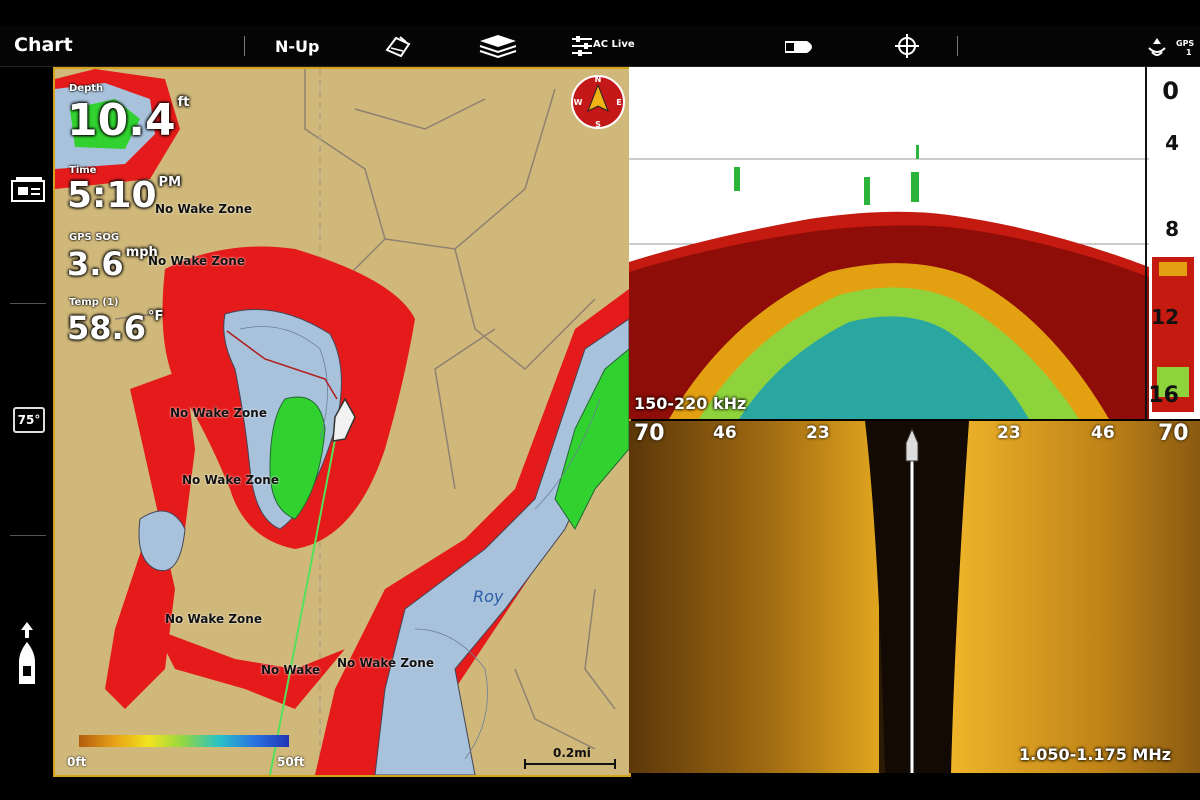 This screenshot has height=800, width=1200. I want to click on sog-readout: 3.6 mph, so click(112, 264).